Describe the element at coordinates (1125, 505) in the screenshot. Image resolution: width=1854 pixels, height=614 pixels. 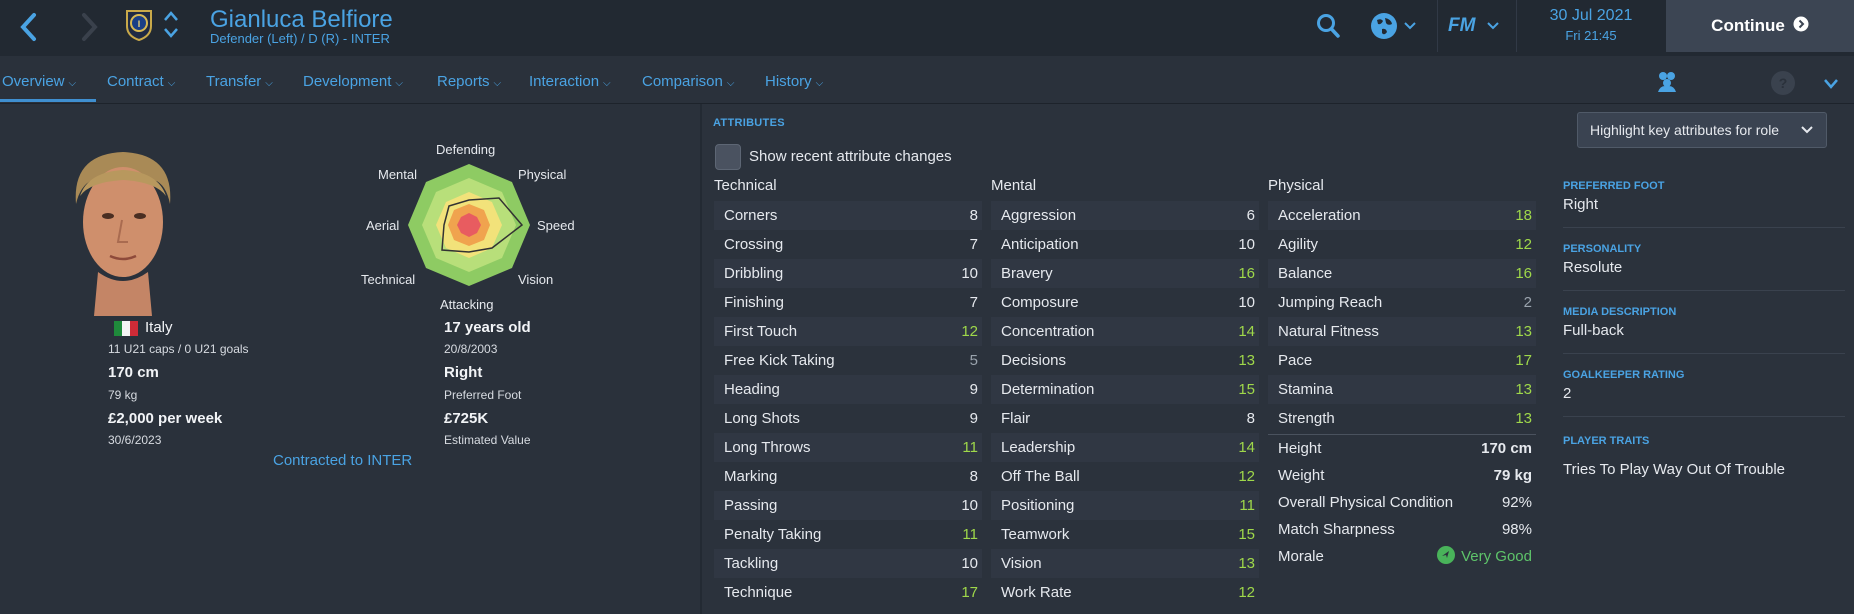
I see `attribute-row: Positioning 11` at that location.